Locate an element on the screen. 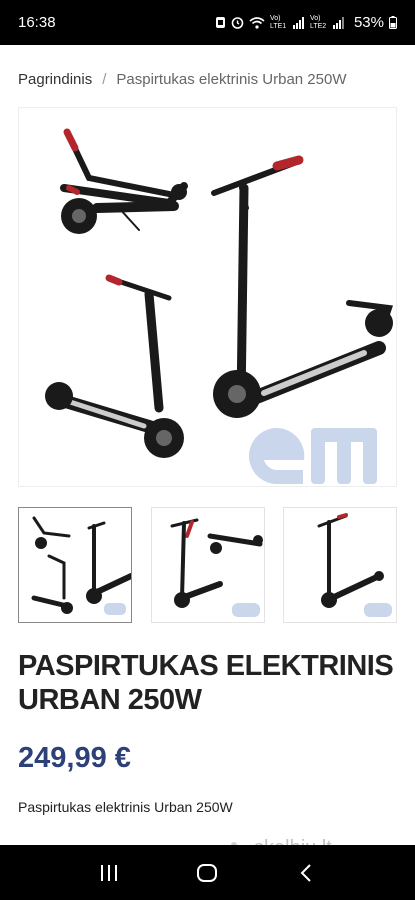 This screenshot has width=415, height=900. back-button is located at coordinates (306, 873).